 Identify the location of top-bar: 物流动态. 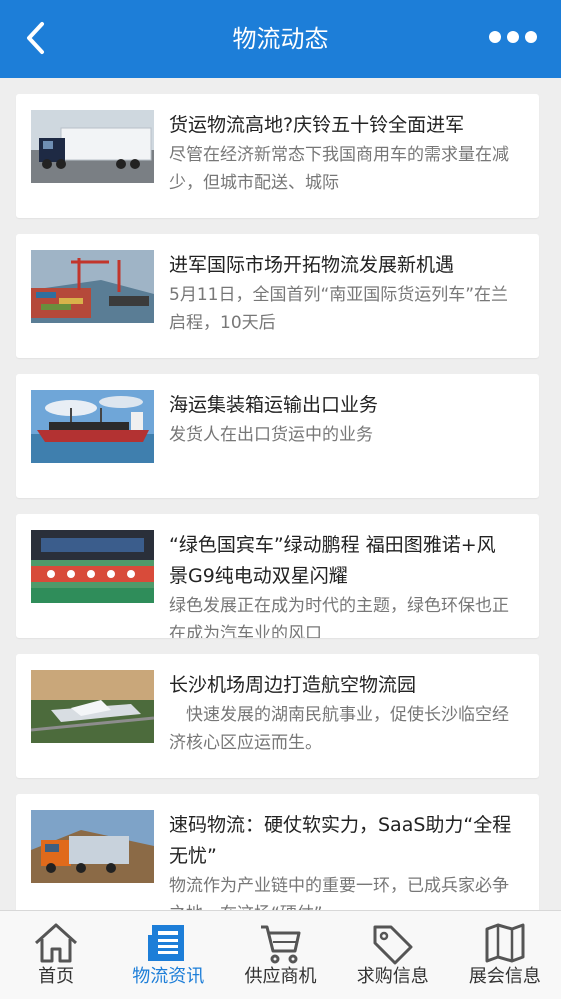
(280, 39).